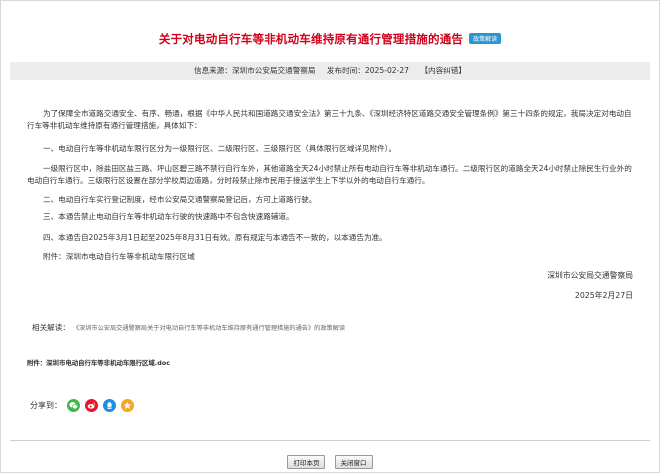 This screenshot has width=660, height=473. Describe the element at coordinates (330, 459) in the screenshot. I see `button-row: 打印本页 关闭窗口` at that location.